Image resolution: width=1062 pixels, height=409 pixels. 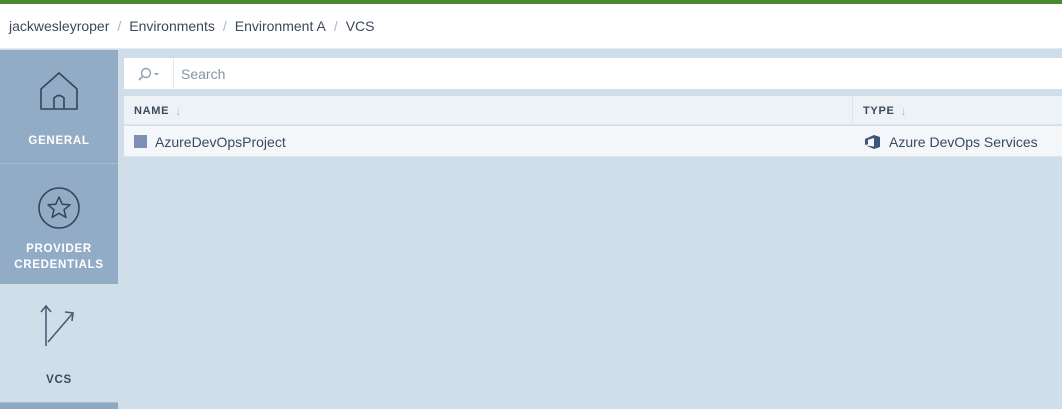 What do you see at coordinates (172, 26) in the screenshot?
I see `breadcrumb-item-environments: Environments` at bounding box center [172, 26].